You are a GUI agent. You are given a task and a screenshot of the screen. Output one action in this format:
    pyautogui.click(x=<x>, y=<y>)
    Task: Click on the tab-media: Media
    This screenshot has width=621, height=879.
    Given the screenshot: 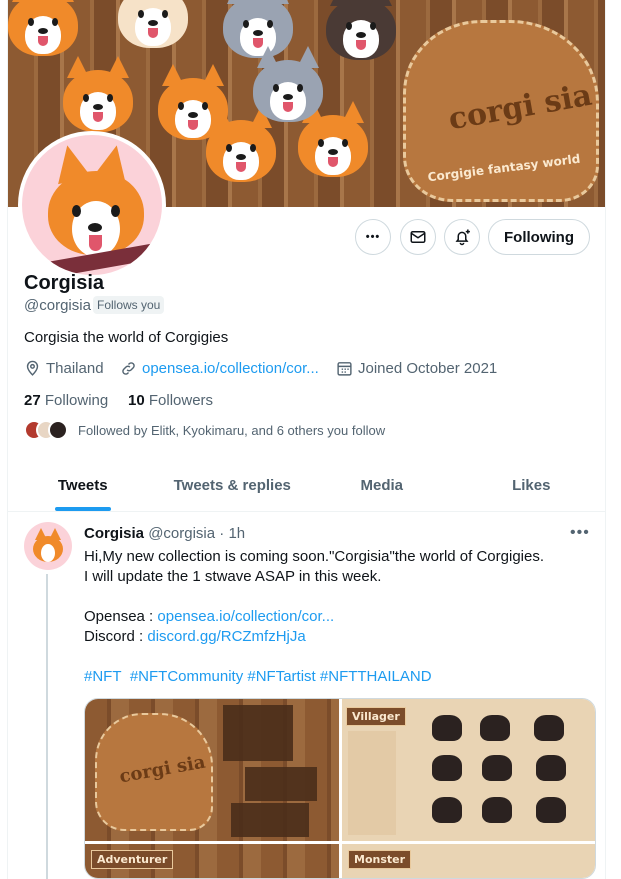 What is the action you would take?
    pyautogui.click(x=382, y=485)
    